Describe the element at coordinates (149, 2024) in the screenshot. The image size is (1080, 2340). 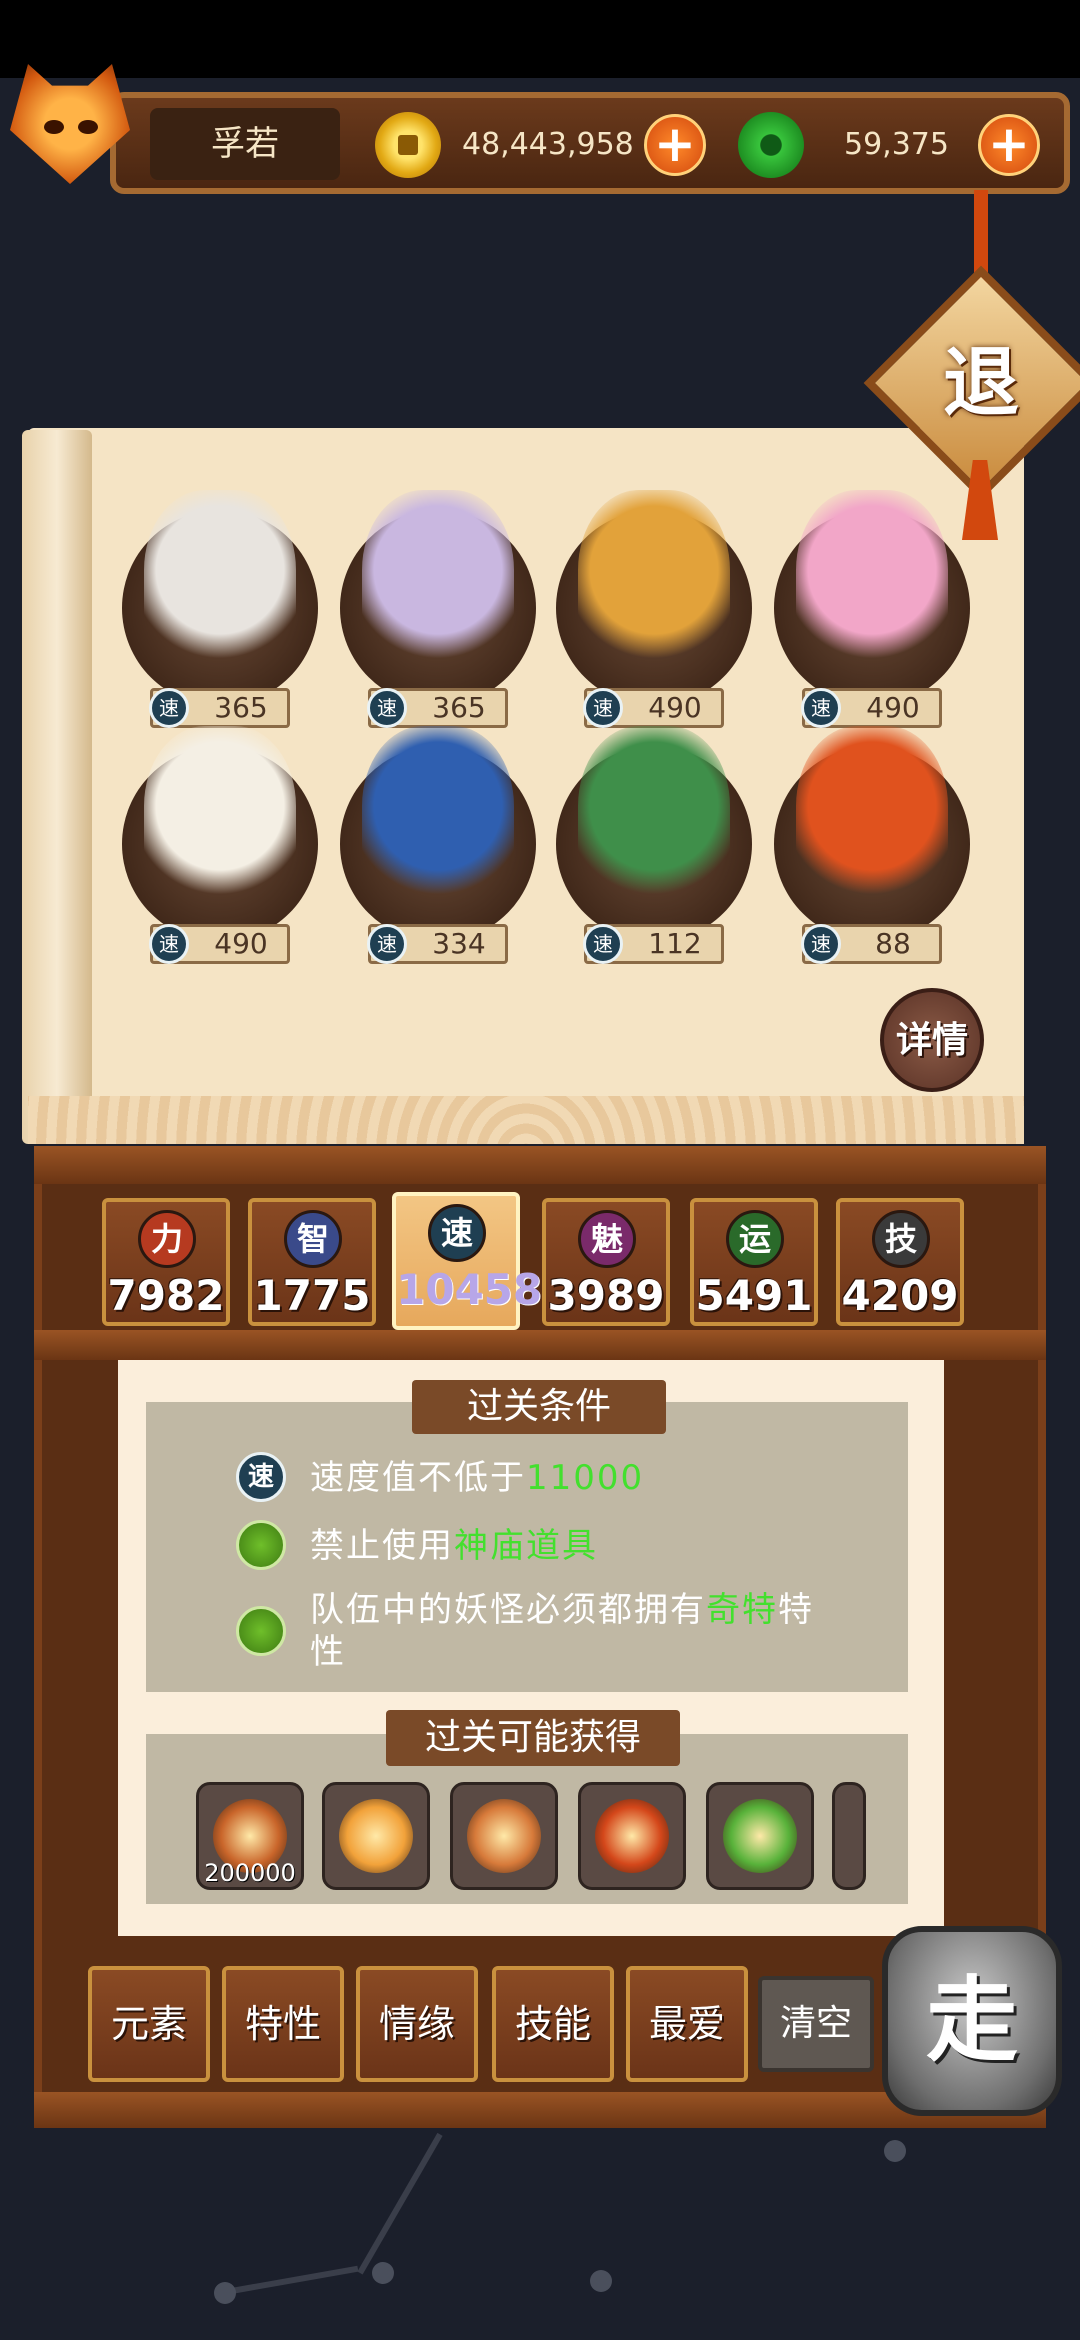
I see `filter-button: 元素` at that location.